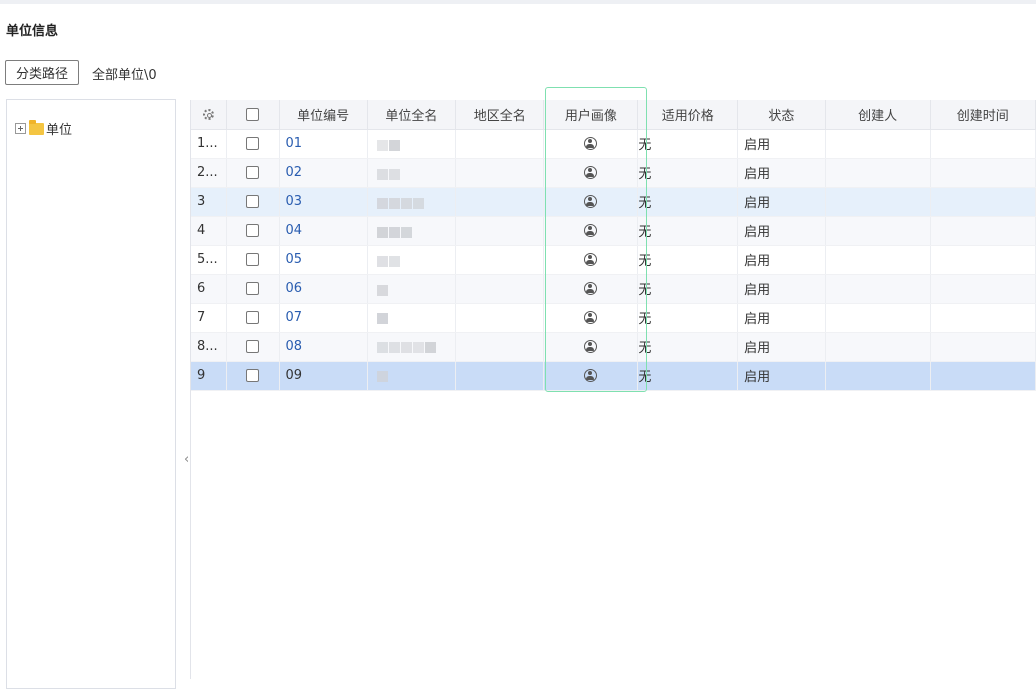  What do you see at coordinates (323, 144) in the screenshot?
I see `unit-code-cell: 01` at bounding box center [323, 144].